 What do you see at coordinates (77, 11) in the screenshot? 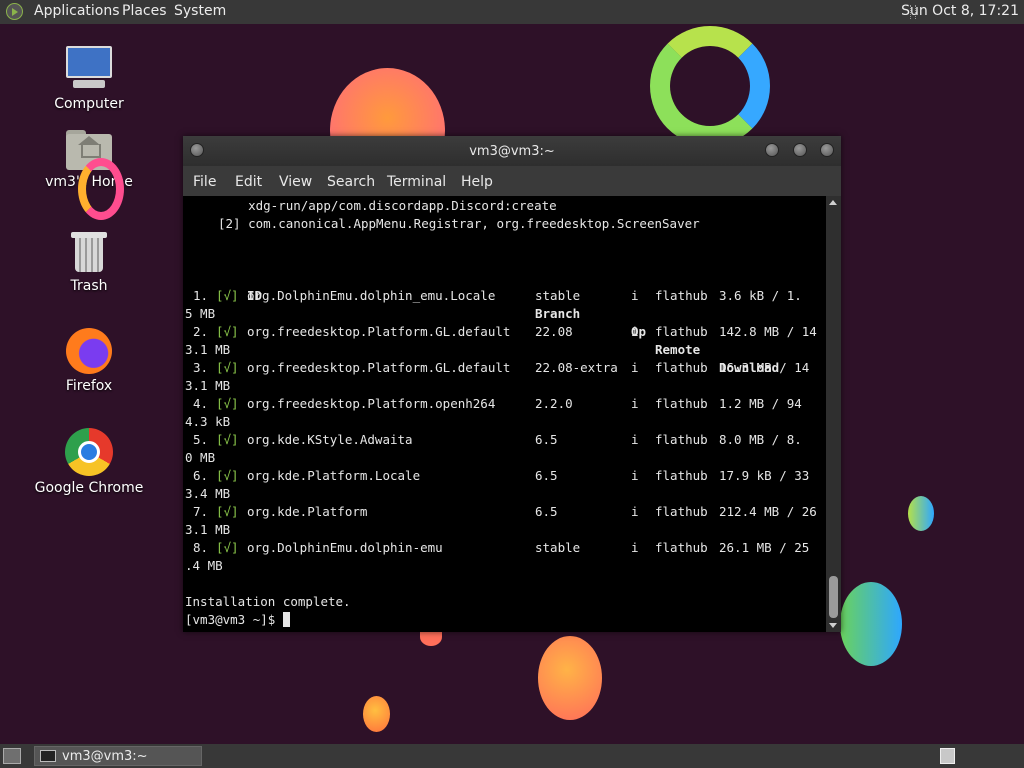
I see `menu-applications: Applications` at bounding box center [77, 11].